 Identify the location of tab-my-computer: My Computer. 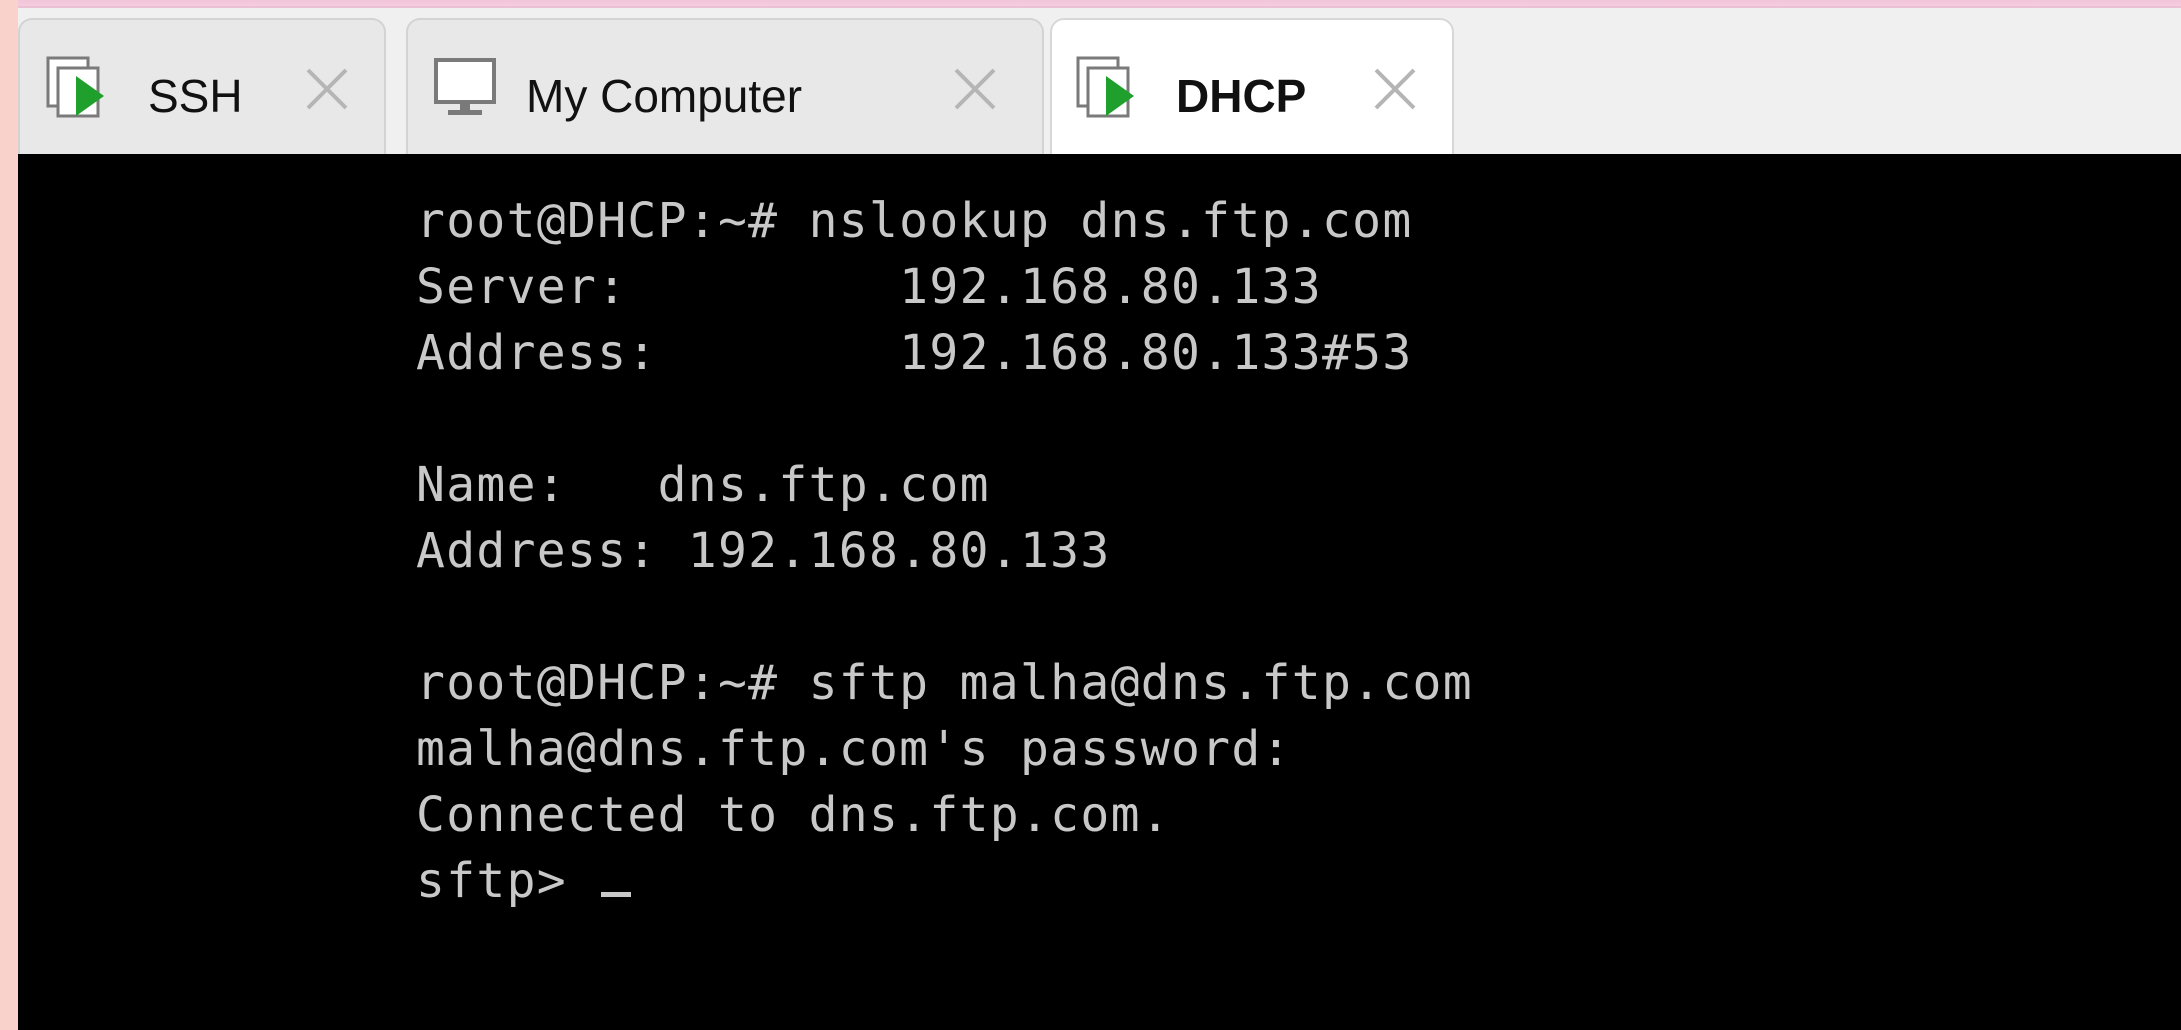
(725, 87).